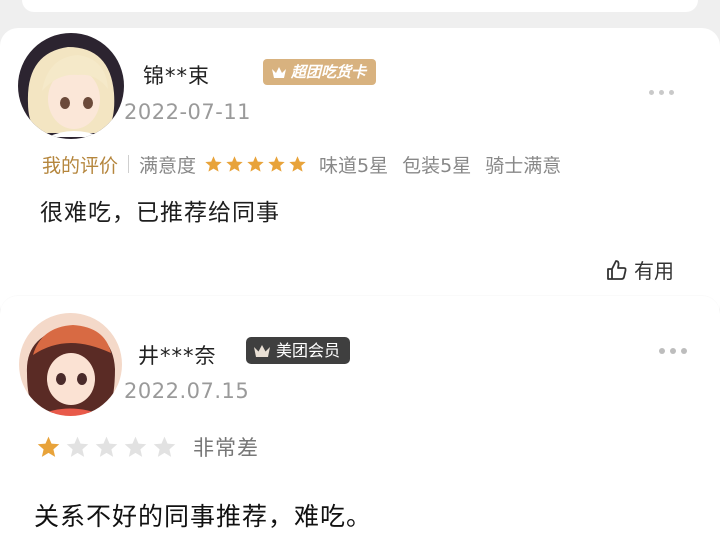 Image resolution: width=720 pixels, height=556 pixels. What do you see at coordinates (129, 164) in the screenshot?
I see `divider` at bounding box center [129, 164].